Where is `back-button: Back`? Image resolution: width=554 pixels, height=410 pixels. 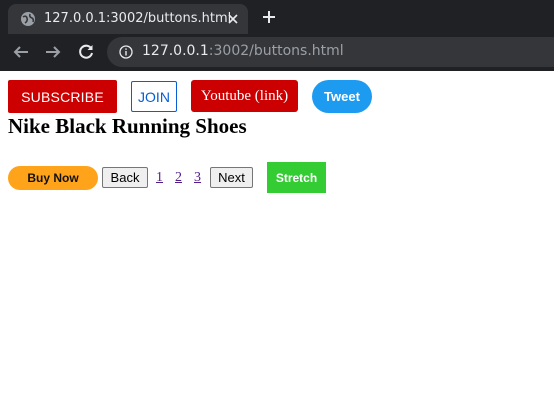
back-button: Back is located at coordinates (125, 177).